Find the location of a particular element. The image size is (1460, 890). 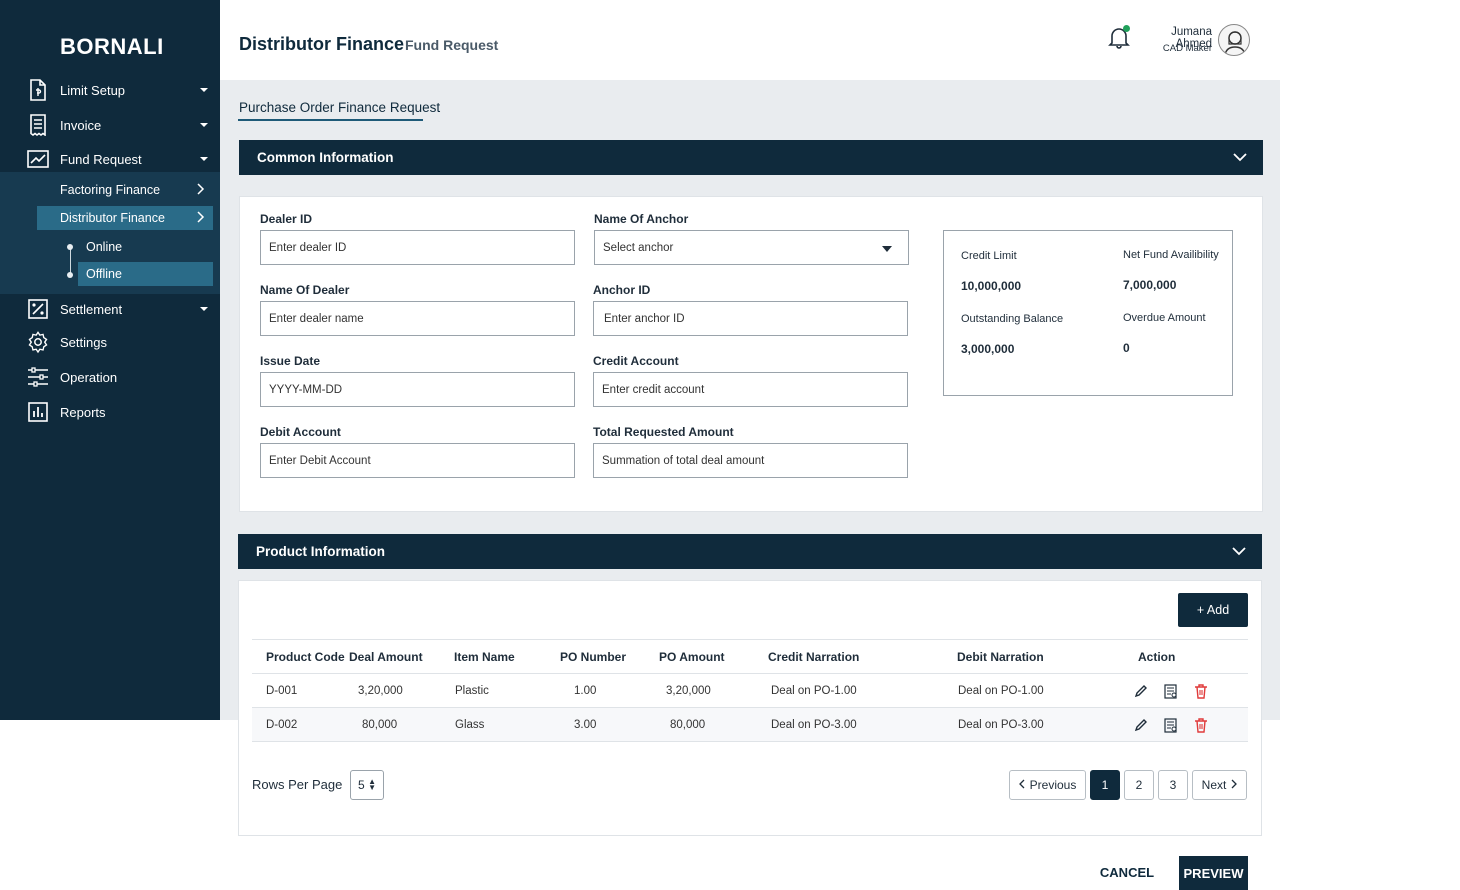

overdue-value: 0 is located at coordinates (1126, 348).